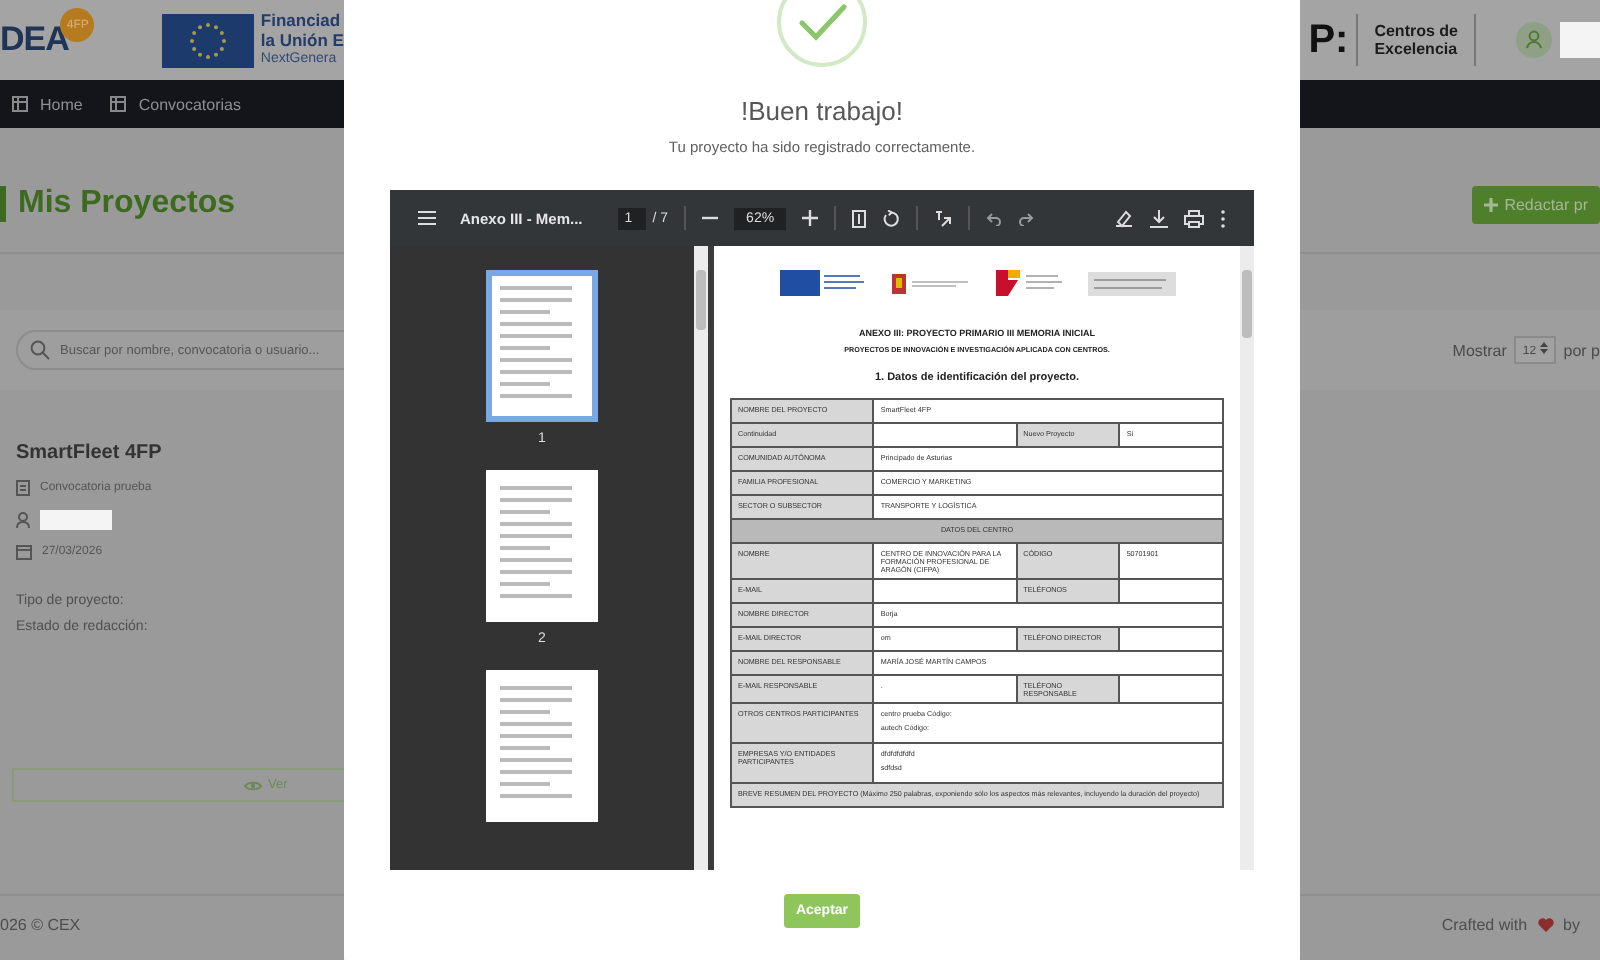 The height and width of the screenshot is (960, 1600). Describe the element at coordinates (47, 104) in the screenshot. I see `nav-link: Home` at that location.